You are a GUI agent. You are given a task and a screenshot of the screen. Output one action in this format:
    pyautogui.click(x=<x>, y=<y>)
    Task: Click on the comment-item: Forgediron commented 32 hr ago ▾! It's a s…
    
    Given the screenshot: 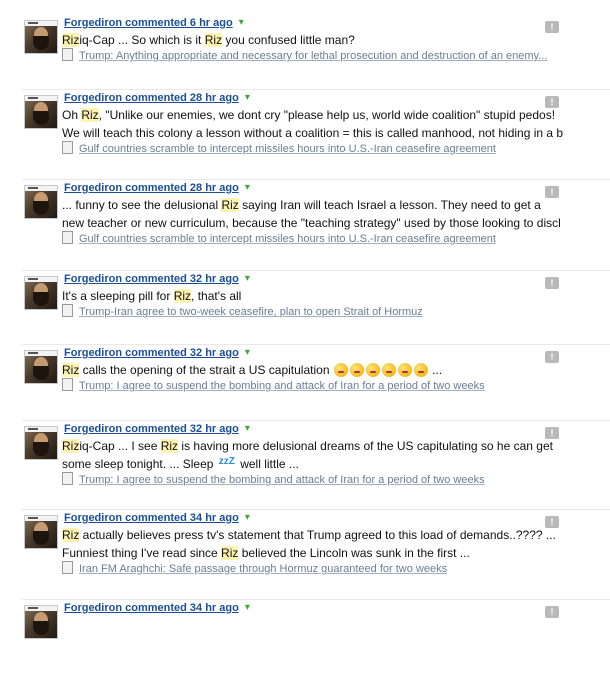 What is the action you would take?
    pyautogui.click(x=305, y=310)
    